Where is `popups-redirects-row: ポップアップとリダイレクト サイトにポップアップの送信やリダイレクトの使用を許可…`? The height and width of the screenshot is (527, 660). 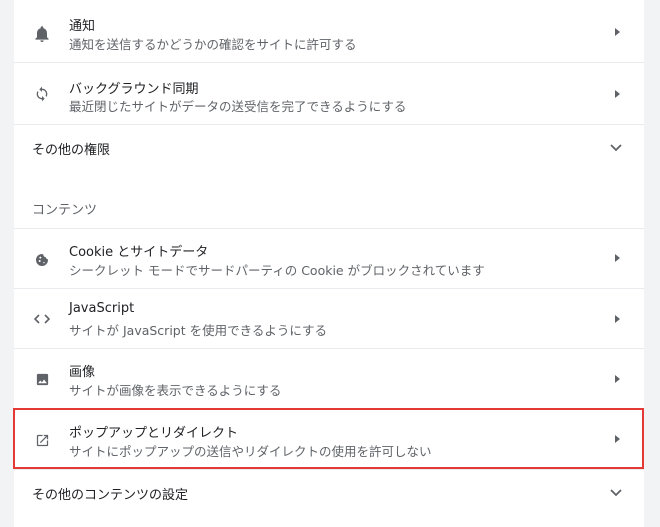 popups-redirects-row: ポップアップとリダイレクト サイトにポップアップの送信やリダイレクトの使用を許可… is located at coordinates (329, 438).